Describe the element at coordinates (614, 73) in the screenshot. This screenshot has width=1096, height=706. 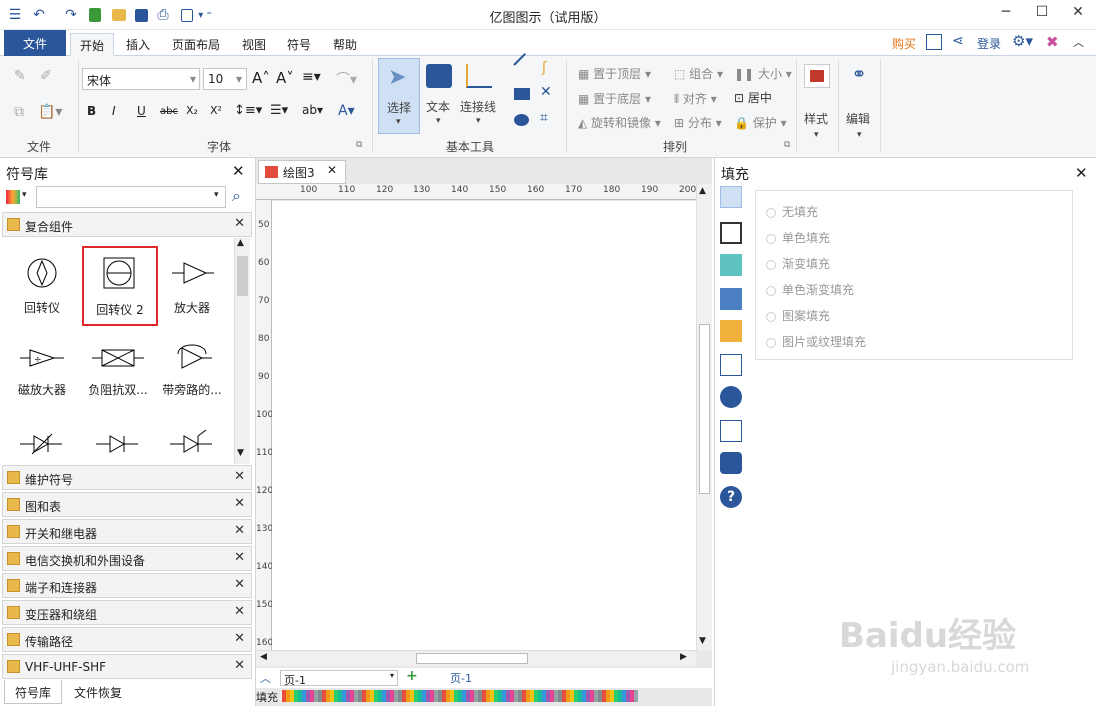
I see `bring-front-button: ▦ 置于顶层 ▾` at that location.